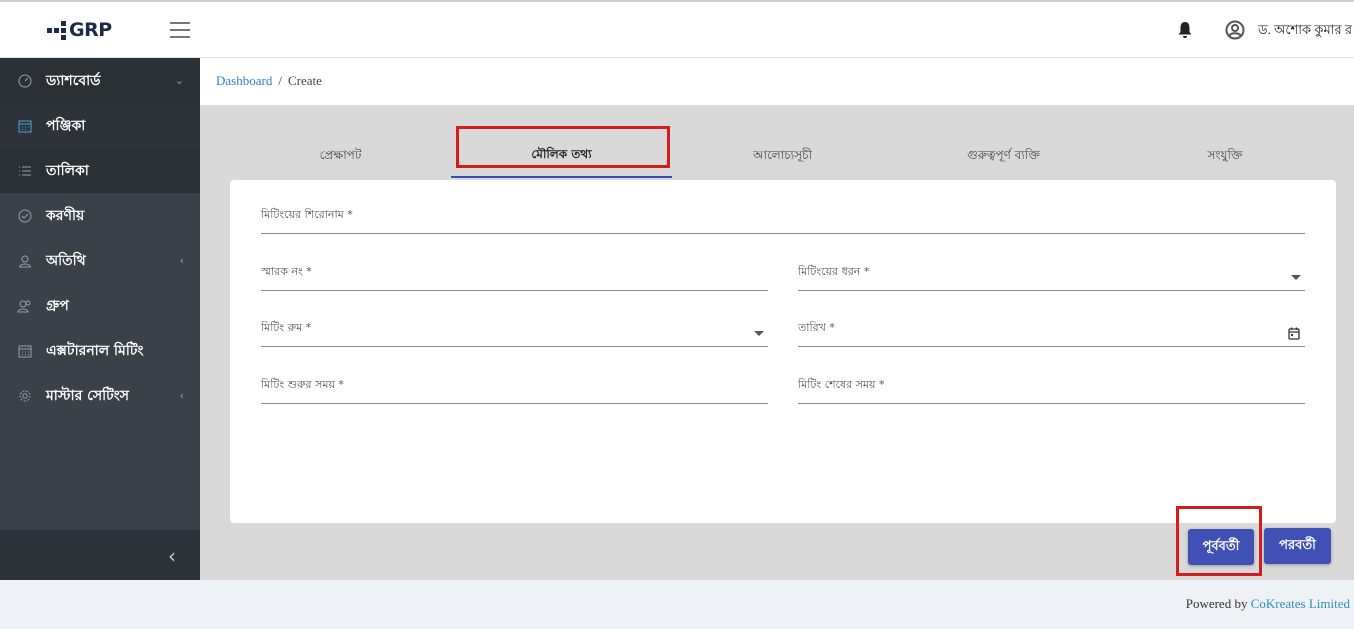 This screenshot has height=629, width=1354. Describe the element at coordinates (25, 306) in the screenshot. I see `group-icon` at that location.